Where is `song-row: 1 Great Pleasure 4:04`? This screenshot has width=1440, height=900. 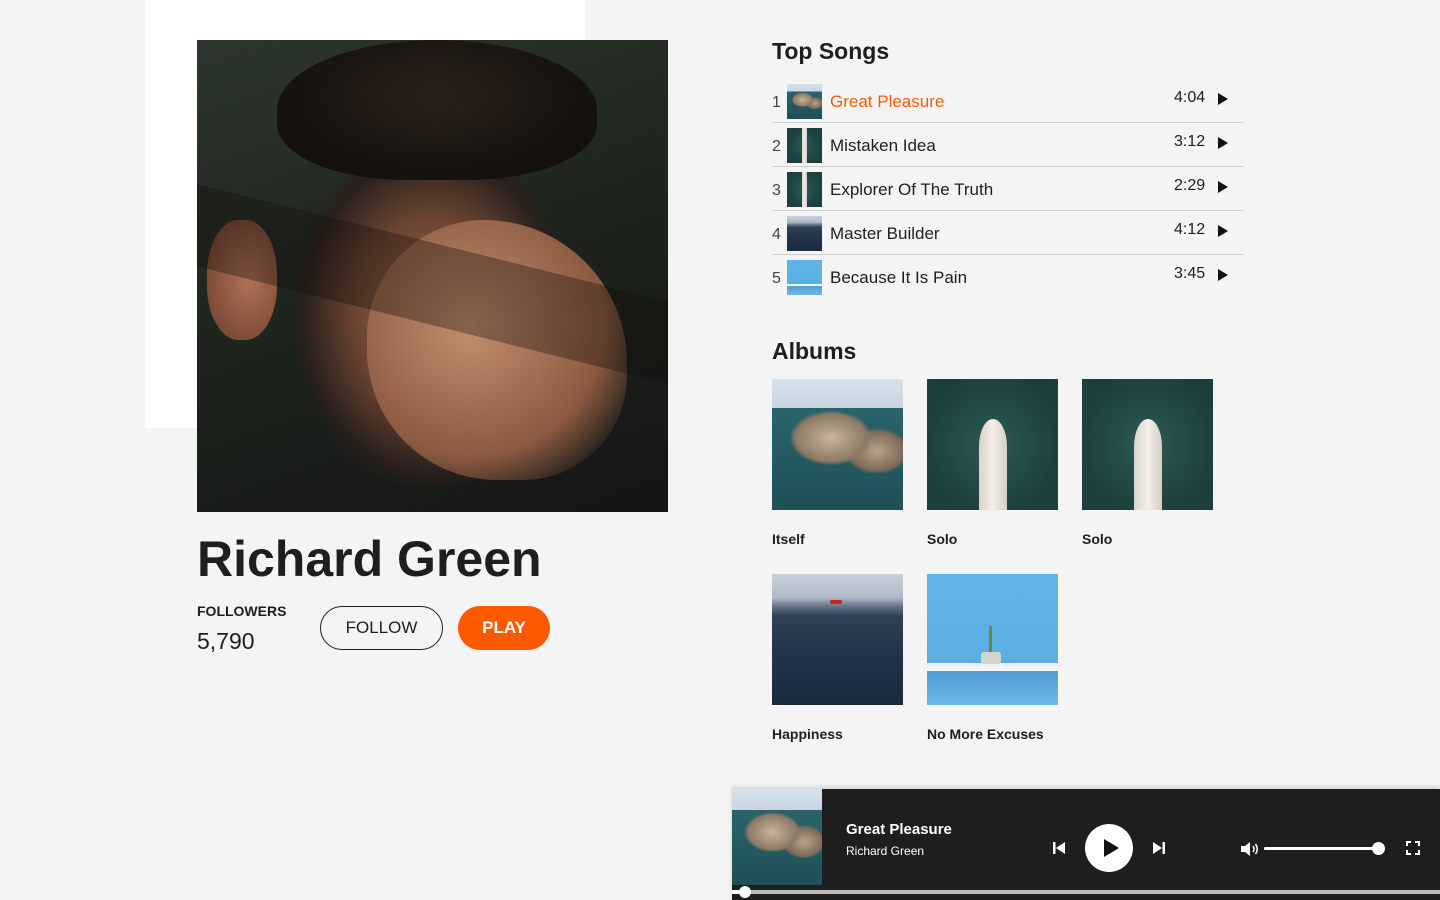 song-row: 1 Great Pleasure 4:04 is located at coordinates (1008, 101).